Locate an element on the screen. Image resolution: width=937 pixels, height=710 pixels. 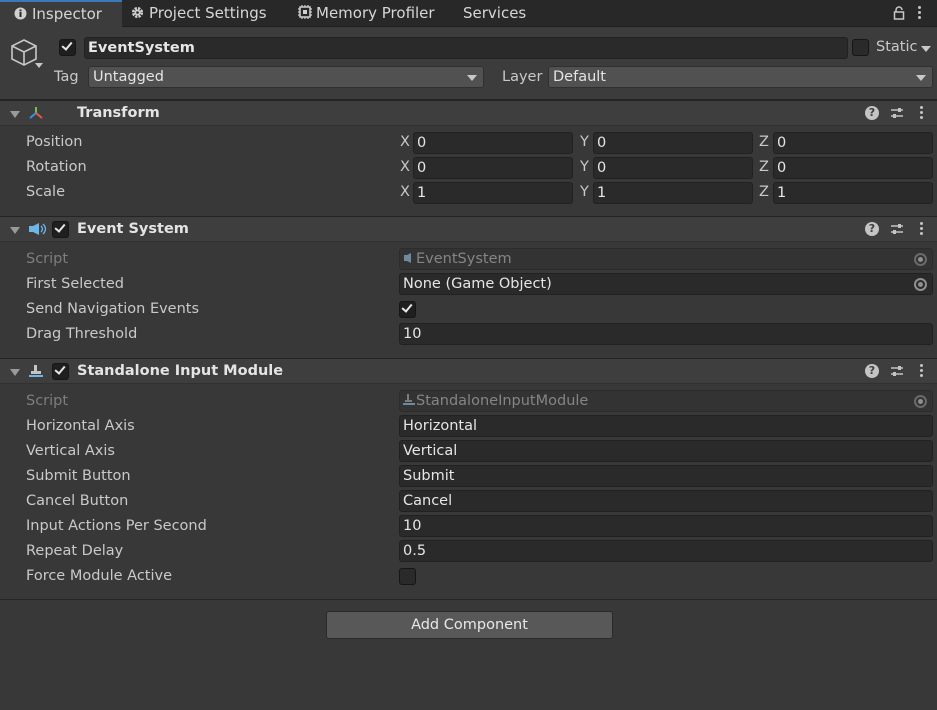
rotation-z-input: 0 is located at coordinates (853, 168).